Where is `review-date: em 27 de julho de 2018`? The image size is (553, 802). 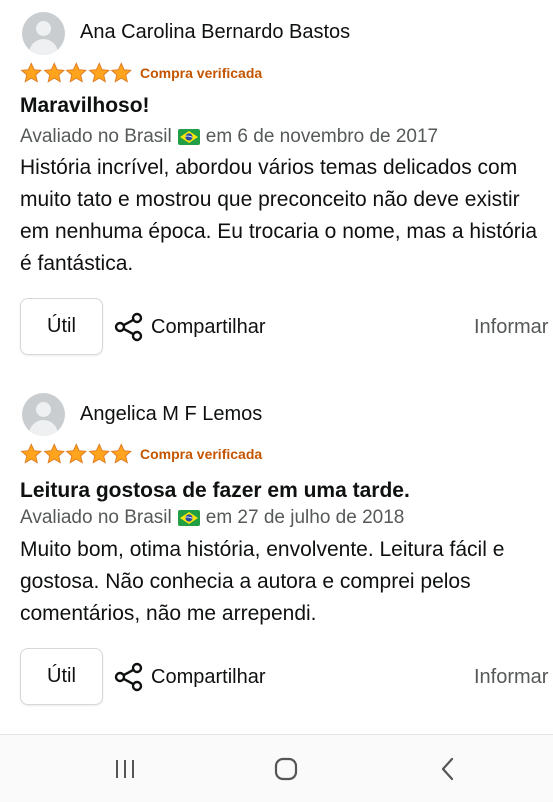 review-date: em 27 de julho de 2018 is located at coordinates (305, 517).